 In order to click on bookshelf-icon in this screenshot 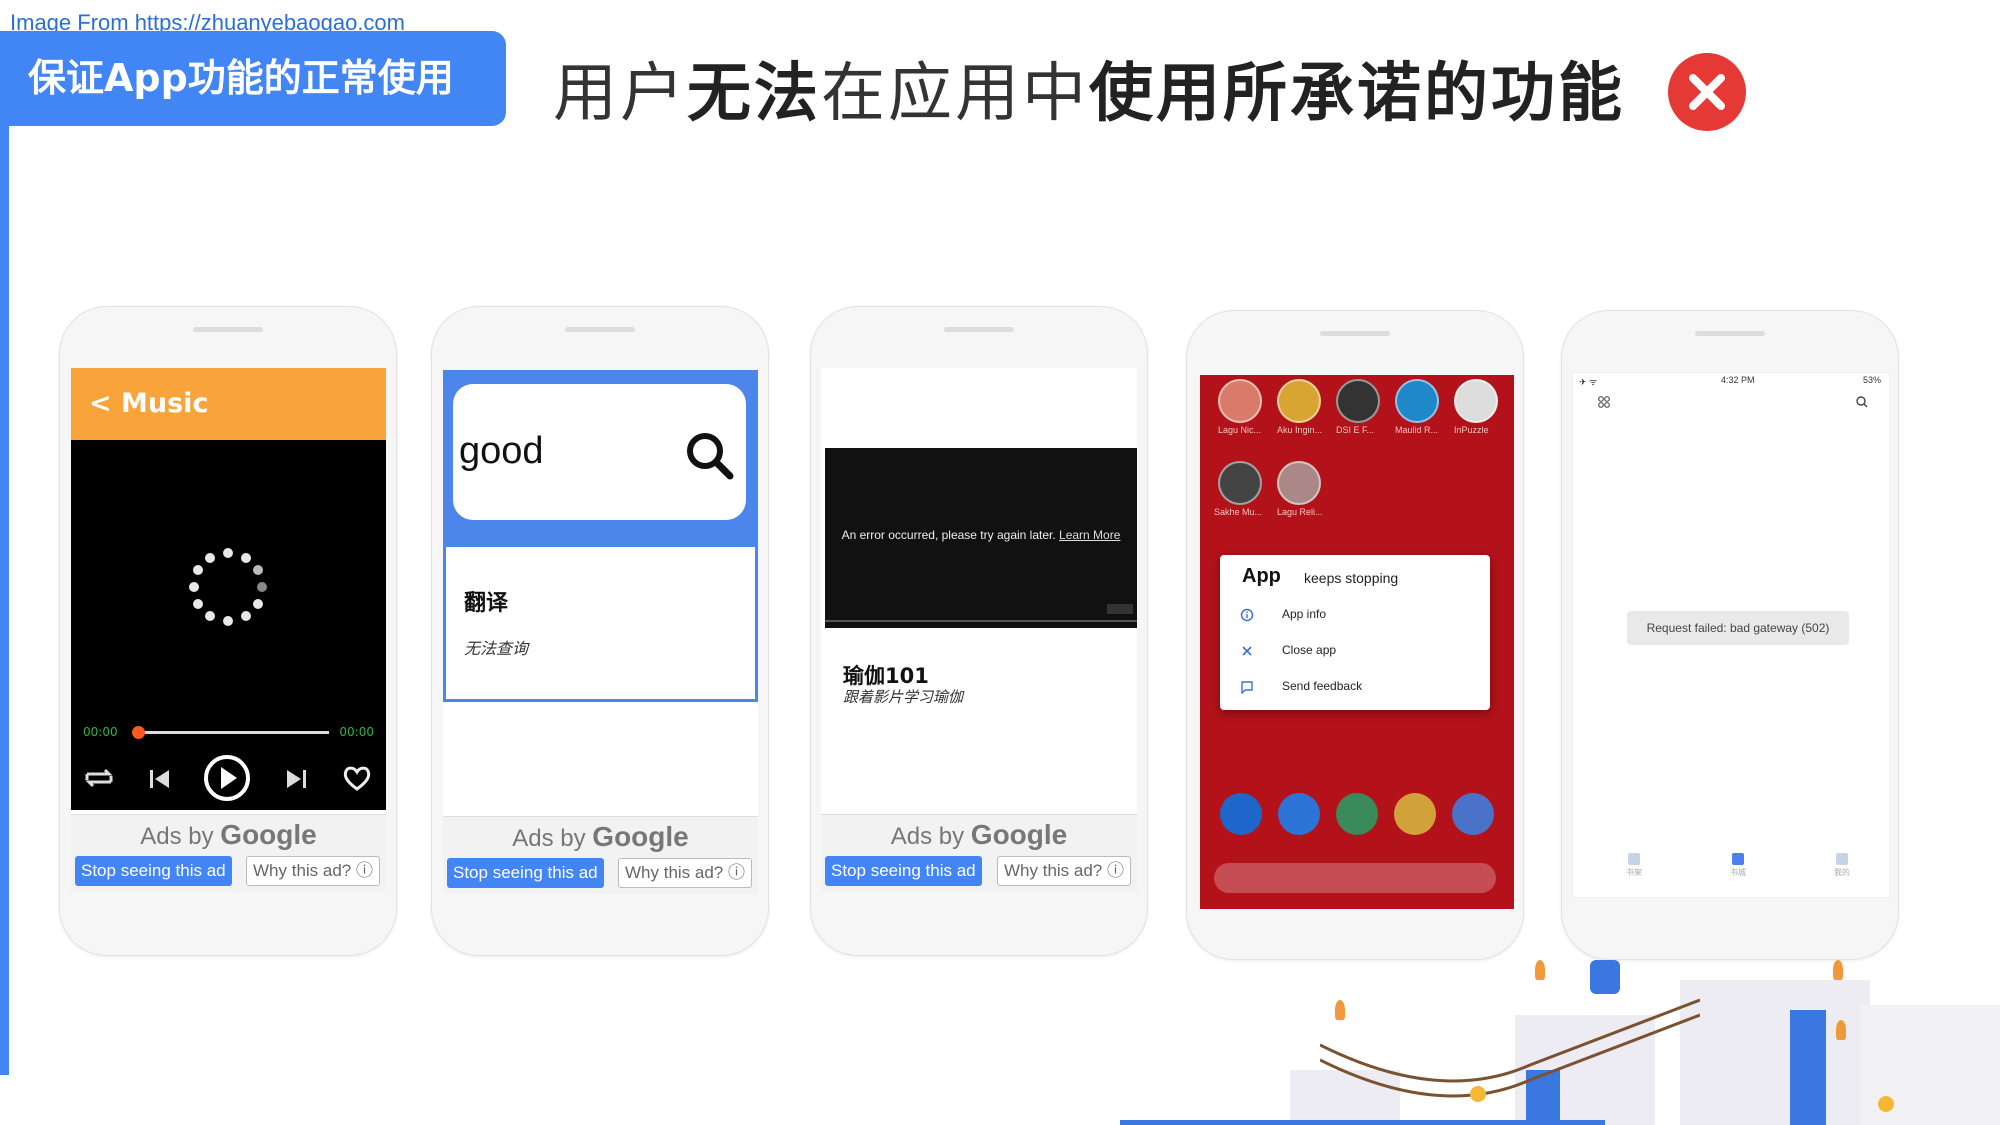, I will do `click(1634, 859)`.